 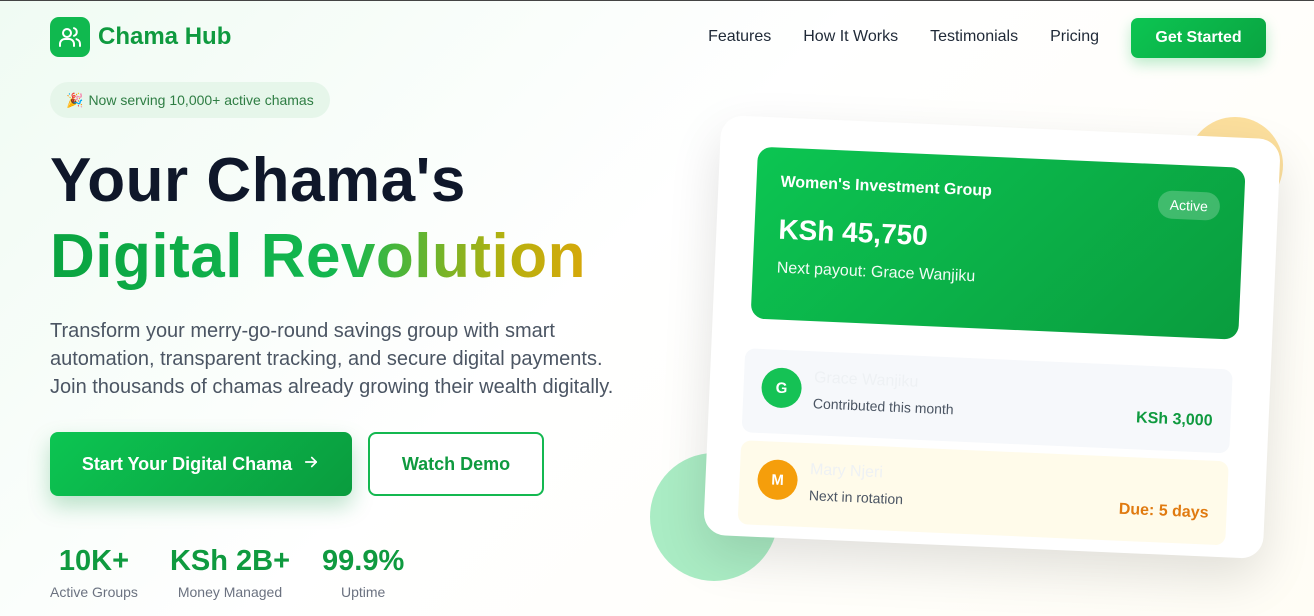 What do you see at coordinates (165, 36) in the screenshot?
I see `brand-name: Chama Hub` at bounding box center [165, 36].